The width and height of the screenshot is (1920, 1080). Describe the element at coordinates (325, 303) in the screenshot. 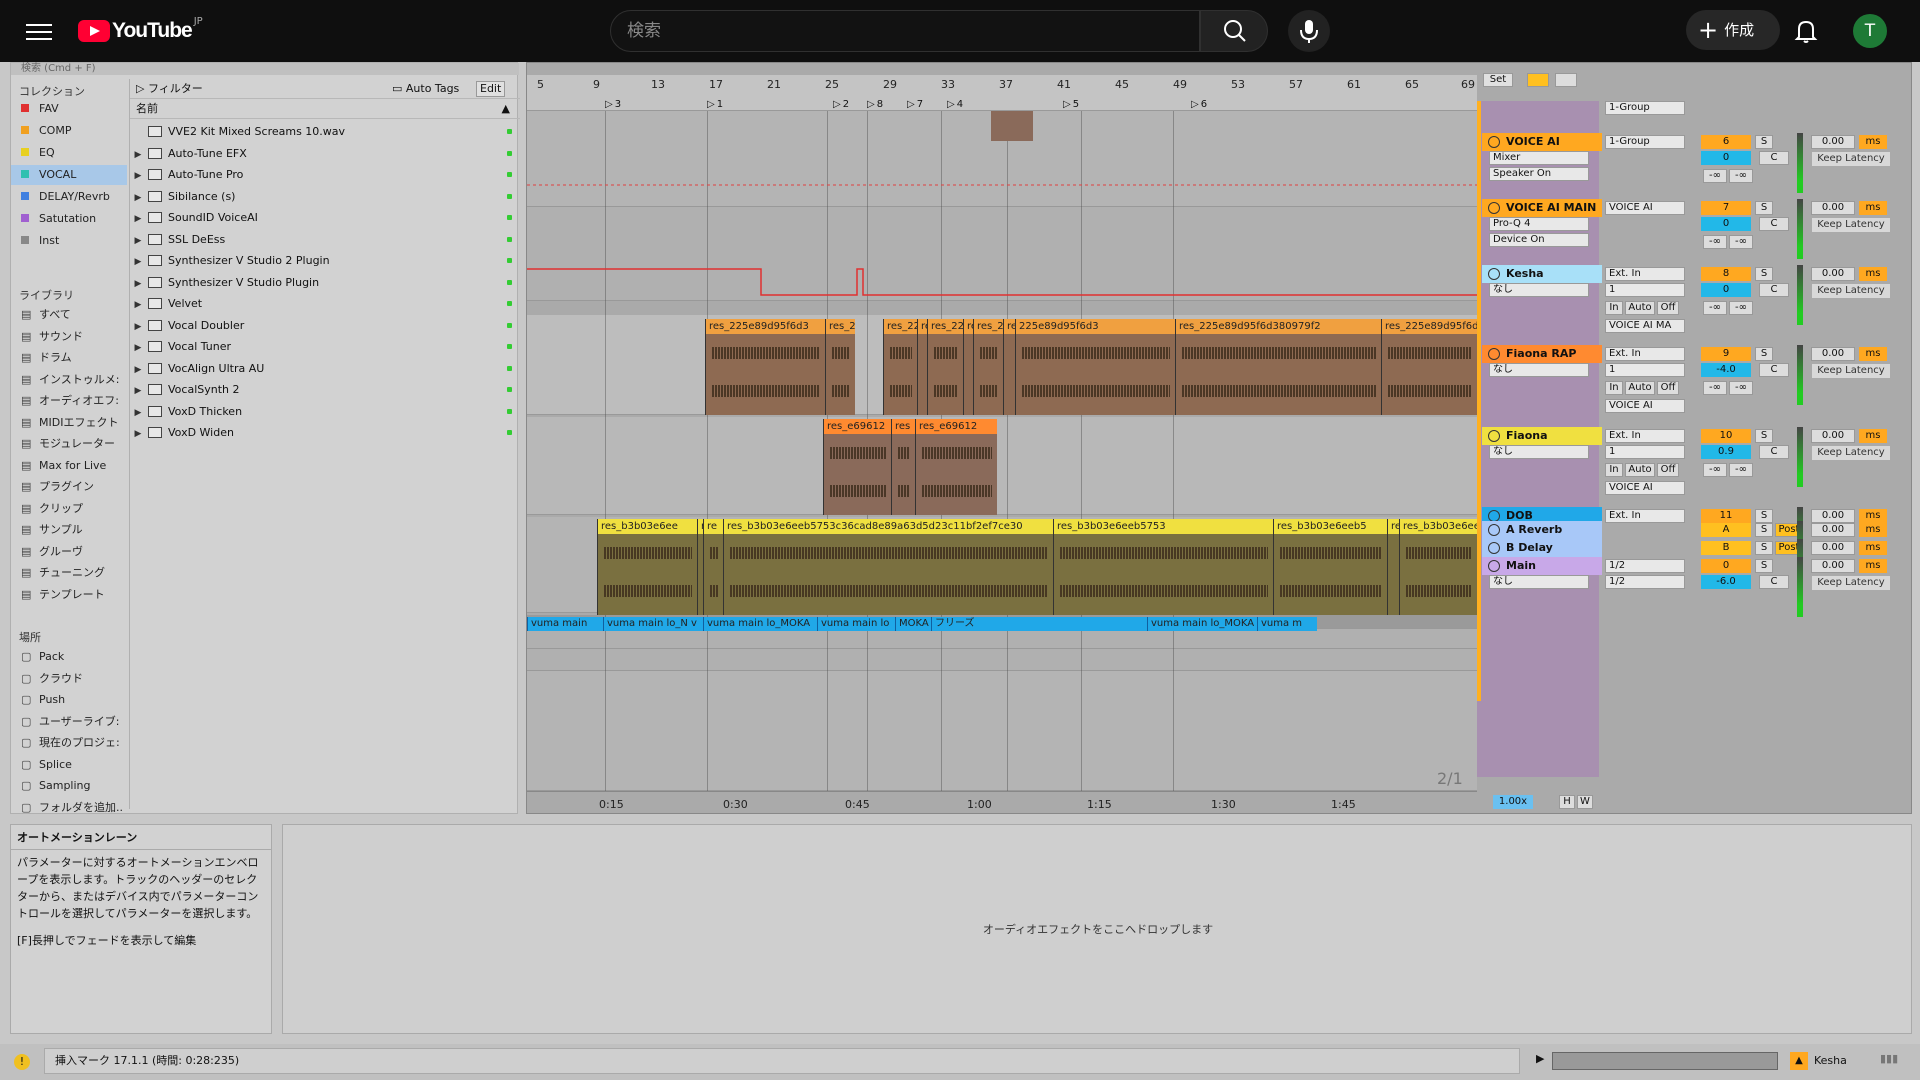

I see `browser-list-item: ▶ Velvet` at that location.